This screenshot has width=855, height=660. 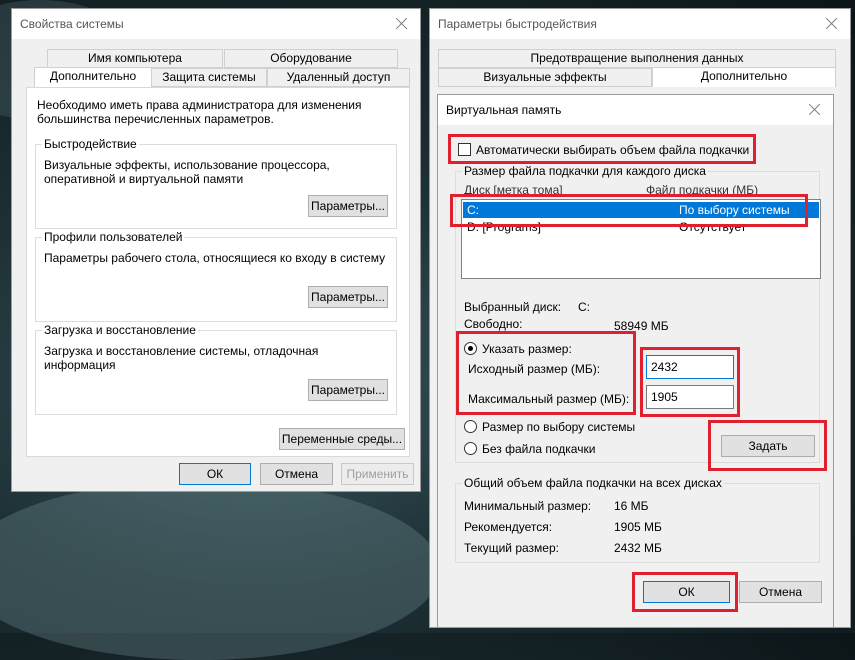 I want to click on column-disk-header: Диск [метка тома], so click(x=513, y=190).